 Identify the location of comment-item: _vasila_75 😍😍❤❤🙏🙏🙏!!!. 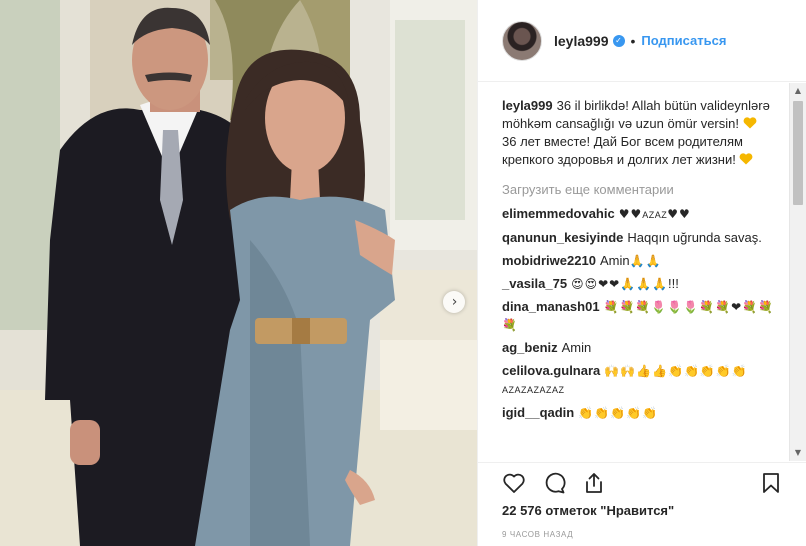
(646, 284).